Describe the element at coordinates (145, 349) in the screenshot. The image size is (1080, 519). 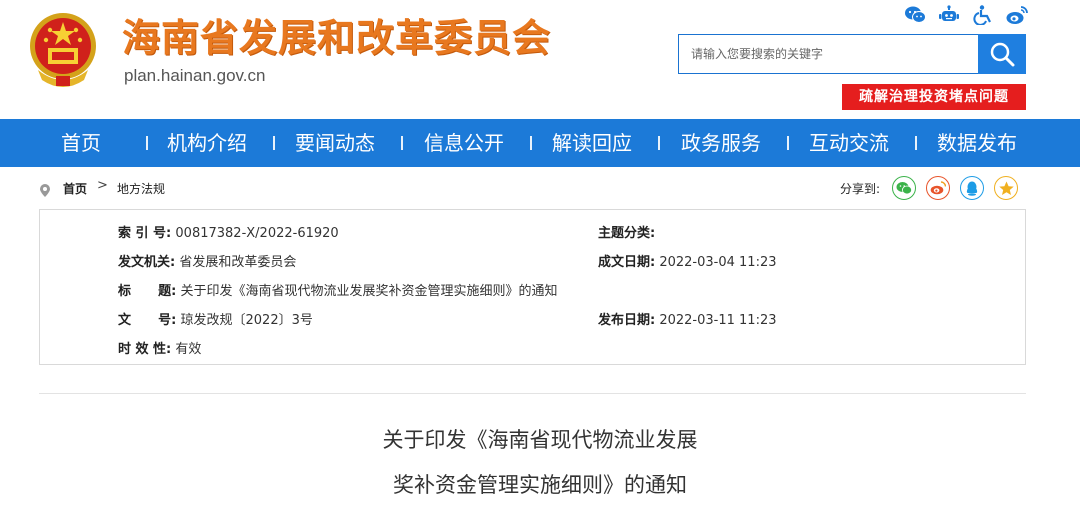
I see `validity-label: 时 效 性:` at that location.